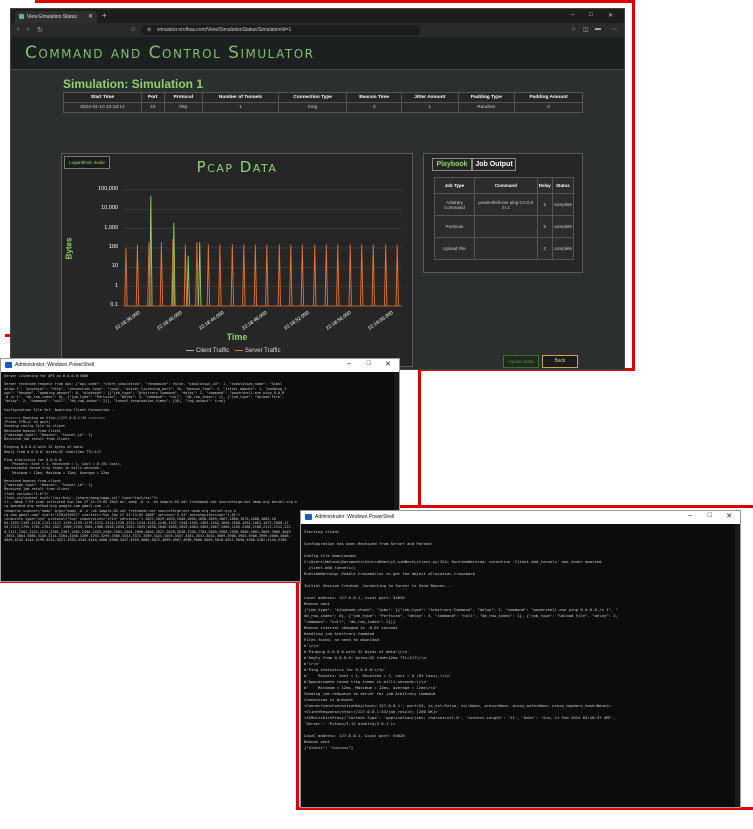 This screenshot has height=829, width=753. What do you see at coordinates (317, 53) in the screenshot?
I see `app-header: Command and Control Simulator` at bounding box center [317, 53].